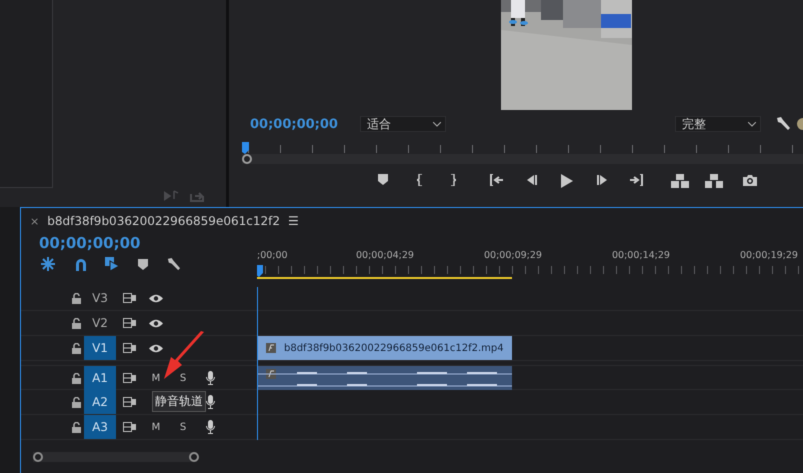 The image size is (803, 473). Describe the element at coordinates (769, 255) in the screenshot. I see `time-label: 00;00;19;29` at that location.